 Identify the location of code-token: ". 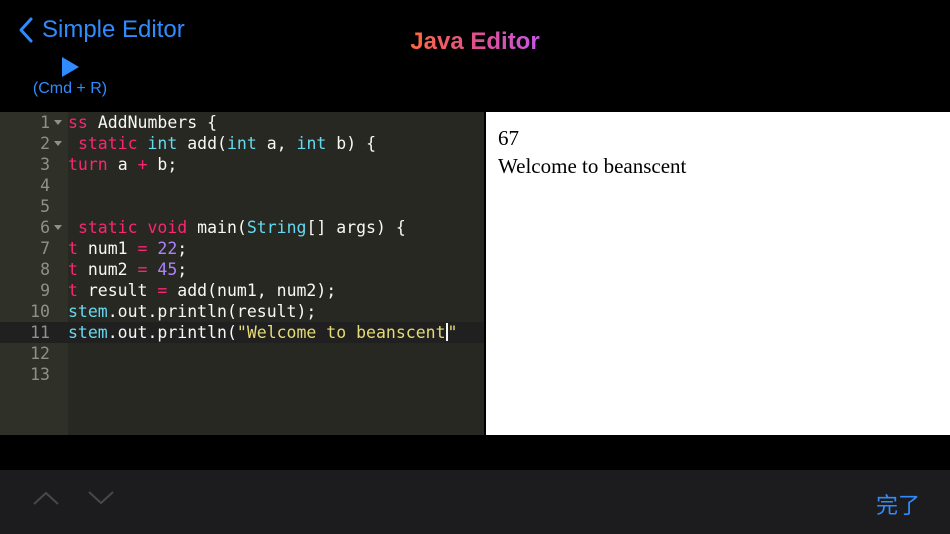
(452, 332).